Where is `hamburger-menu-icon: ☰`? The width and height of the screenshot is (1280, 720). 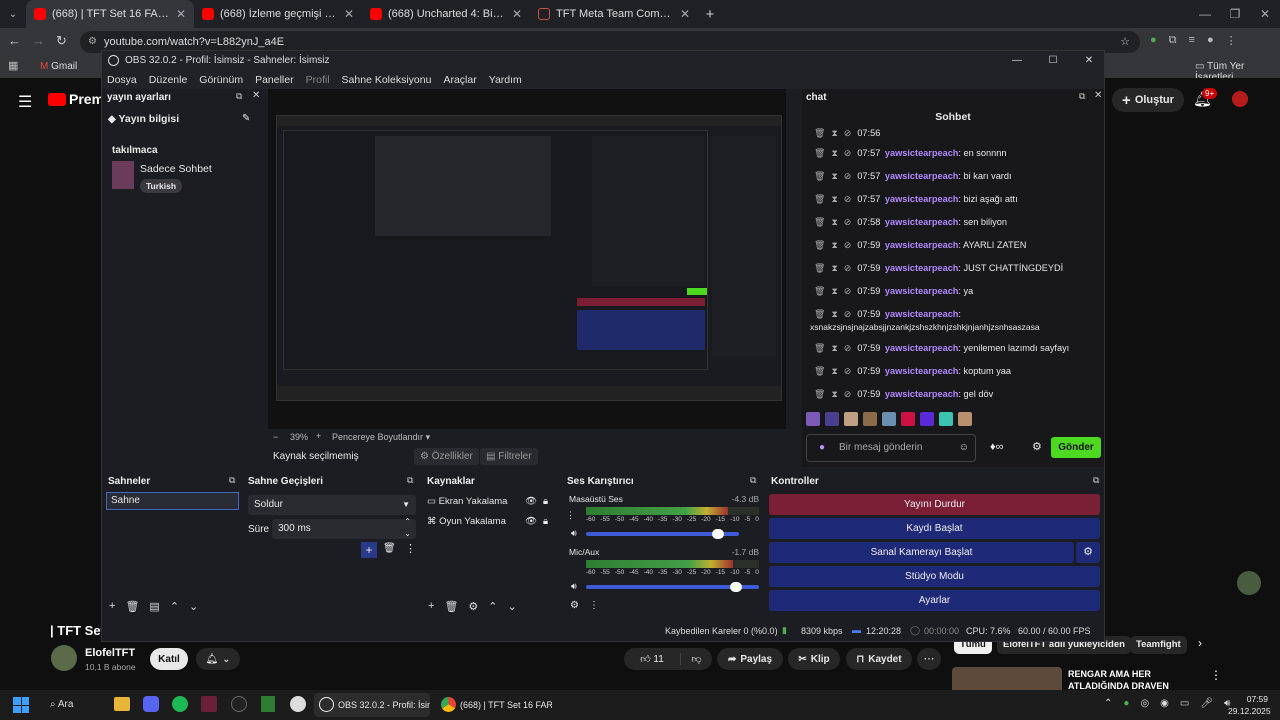 hamburger-menu-icon: ☰ is located at coordinates (25, 102).